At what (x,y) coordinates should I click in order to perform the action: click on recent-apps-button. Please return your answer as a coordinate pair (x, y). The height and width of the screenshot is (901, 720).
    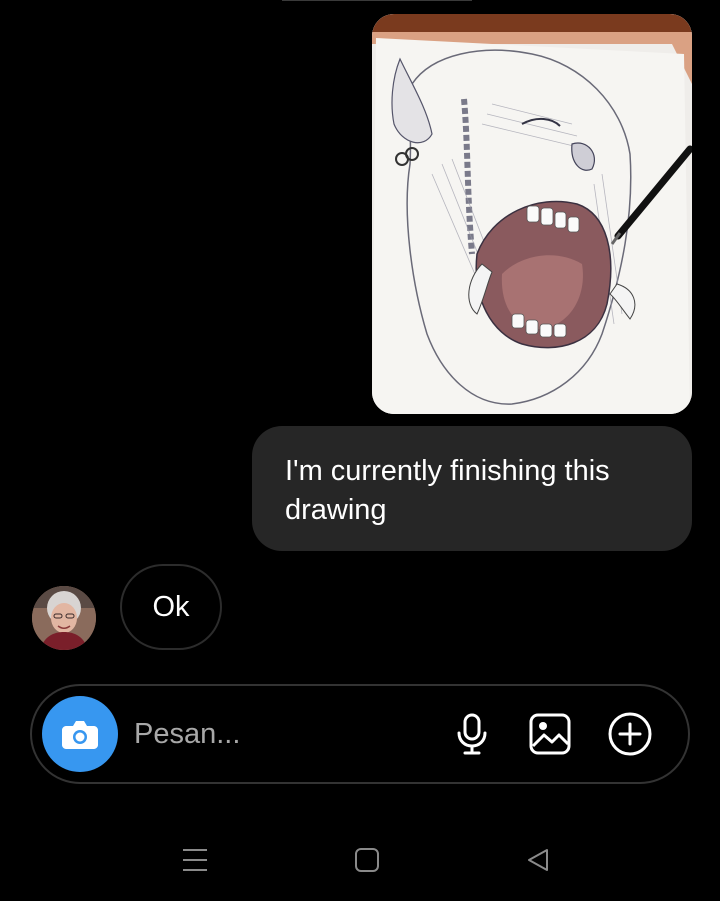
    Looking at the image, I should click on (195, 860).